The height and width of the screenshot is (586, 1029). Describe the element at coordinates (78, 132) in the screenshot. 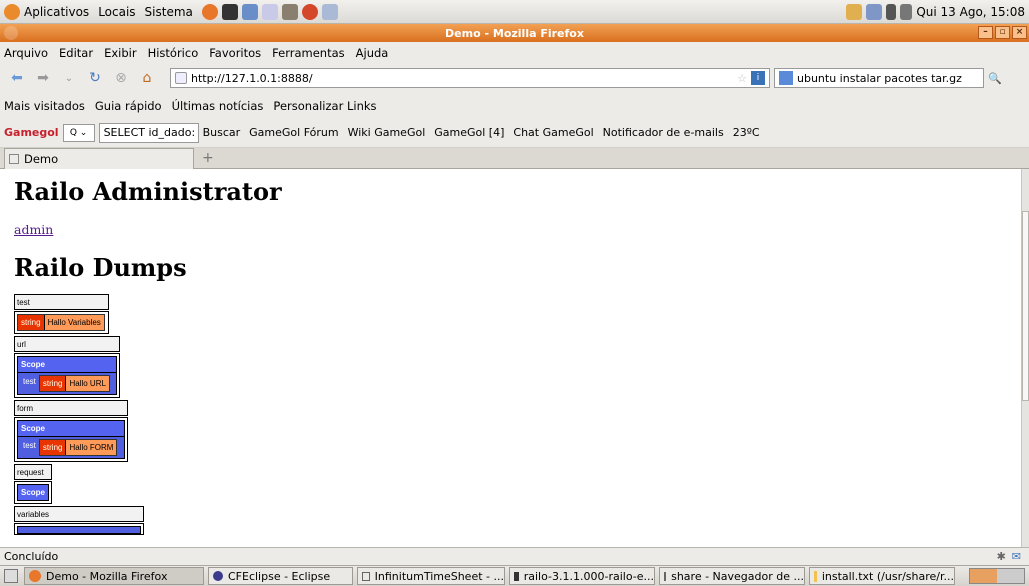

I see `gamegol-search-dropdown: Q ⌄` at that location.